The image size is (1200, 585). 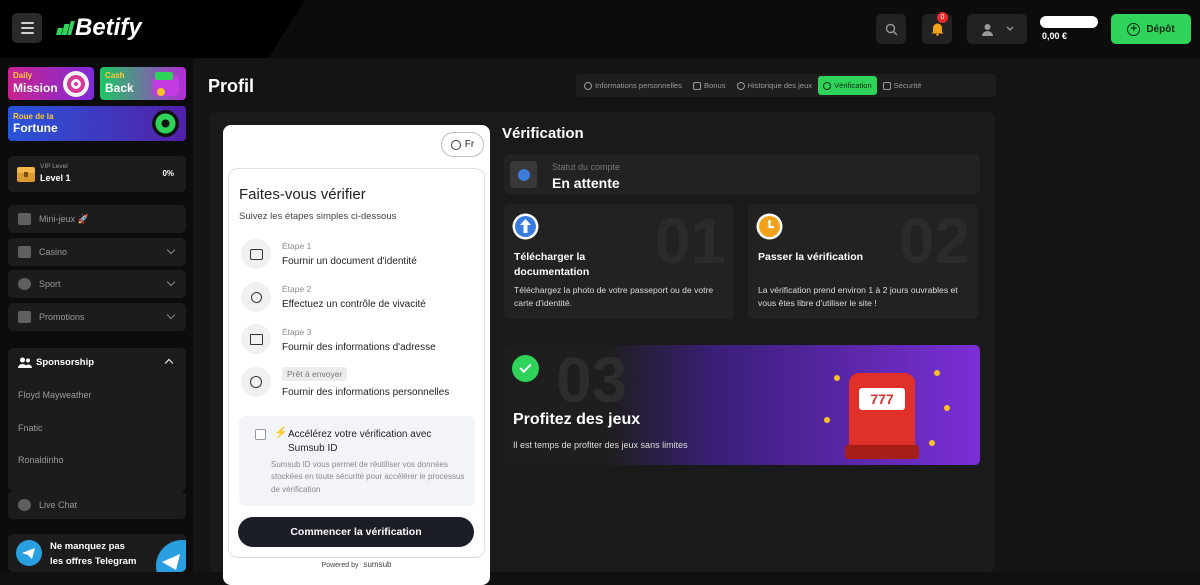 What do you see at coordinates (115, 75) in the screenshot?
I see `cash-small-label: Cash` at bounding box center [115, 75].